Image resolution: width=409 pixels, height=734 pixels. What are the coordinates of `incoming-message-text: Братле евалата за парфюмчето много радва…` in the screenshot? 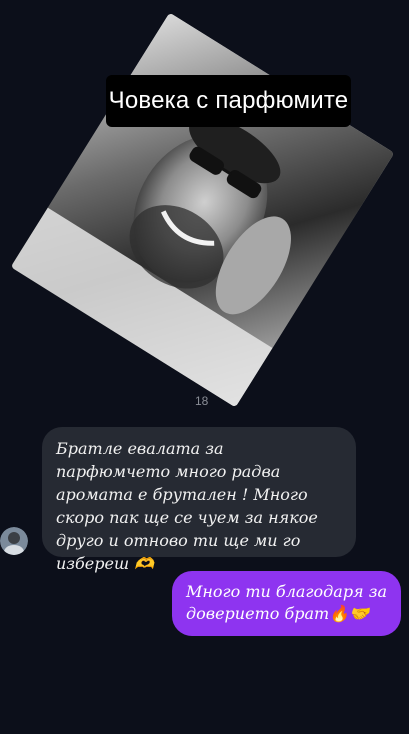 It's located at (187, 506).